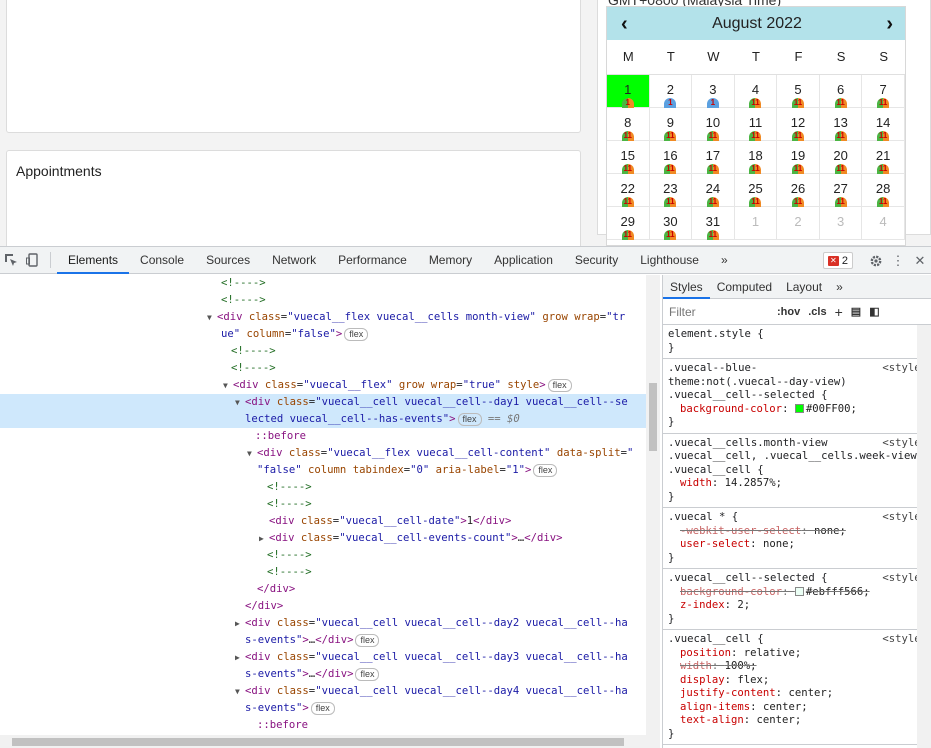 The image size is (931, 748). Describe the element at coordinates (817, 312) in the screenshot. I see `class-toggle: .cls` at that location.